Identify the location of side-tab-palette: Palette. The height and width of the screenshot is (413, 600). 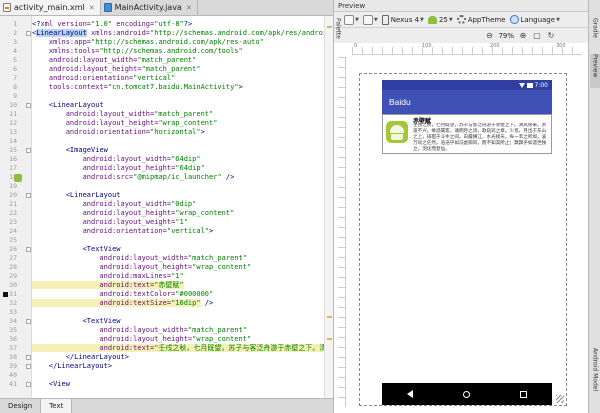
(338, 35).